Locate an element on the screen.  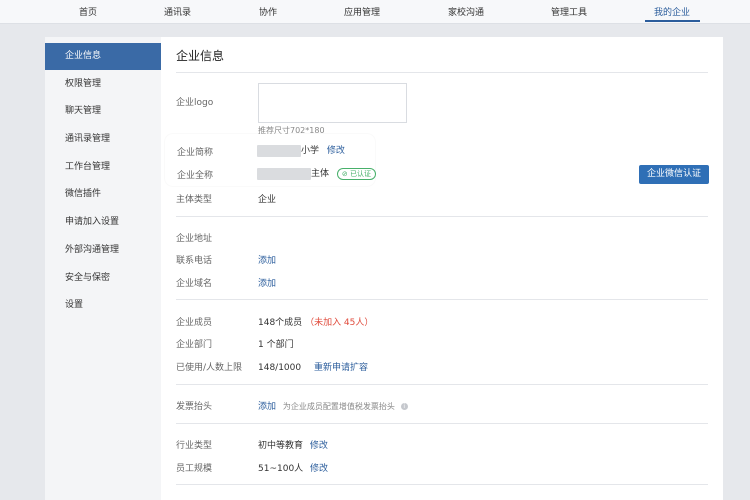
verified-check-icon: ⊘ is located at coordinates (345, 173).